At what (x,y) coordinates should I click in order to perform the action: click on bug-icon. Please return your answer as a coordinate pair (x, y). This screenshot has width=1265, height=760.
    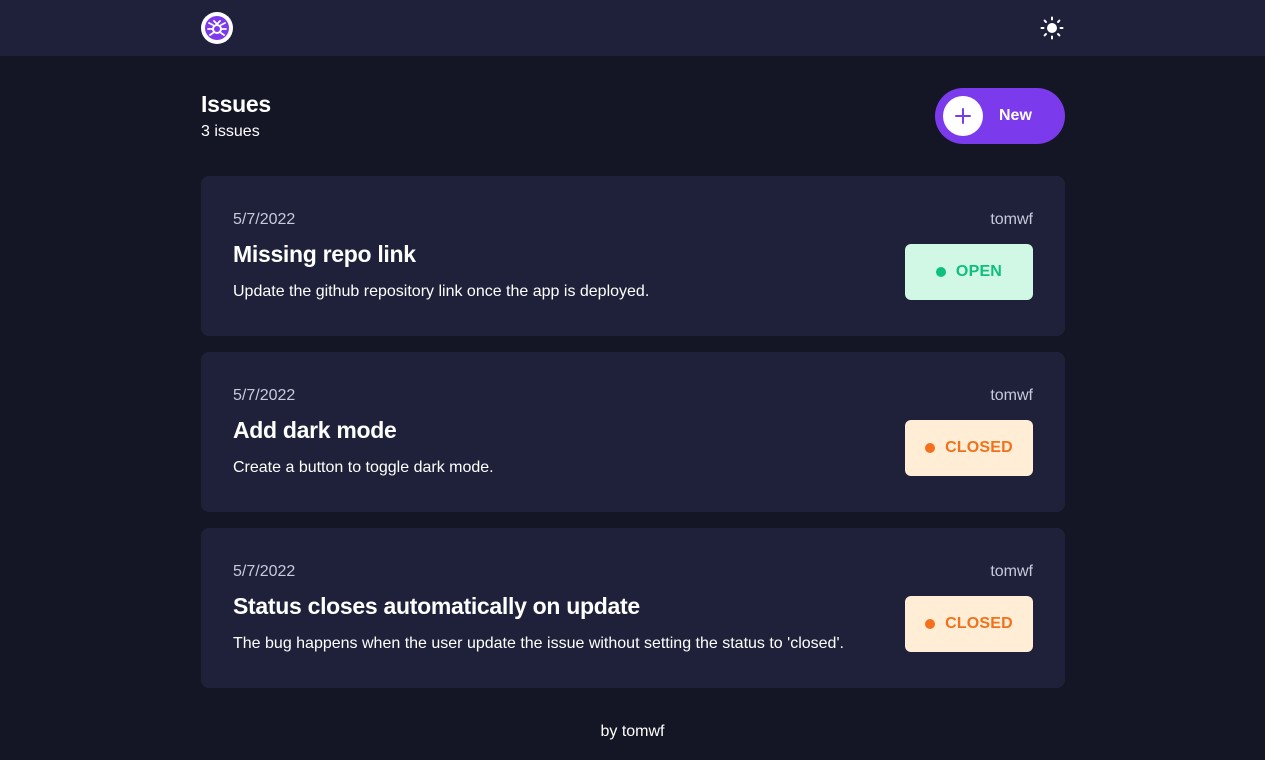
    Looking at the image, I should click on (217, 28).